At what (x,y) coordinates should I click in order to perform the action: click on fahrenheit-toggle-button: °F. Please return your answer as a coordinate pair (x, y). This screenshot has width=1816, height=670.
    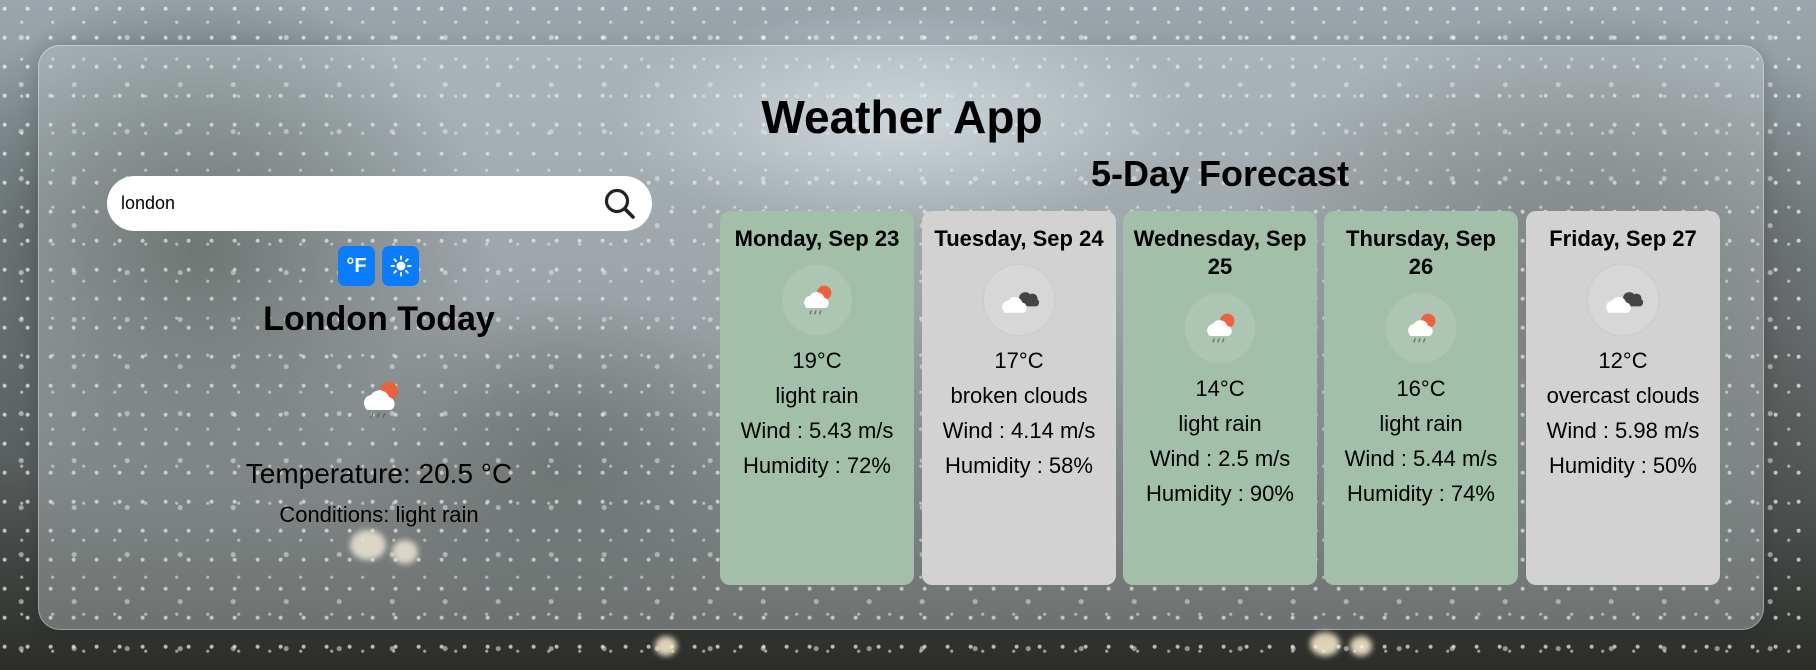
    Looking at the image, I should click on (356, 266).